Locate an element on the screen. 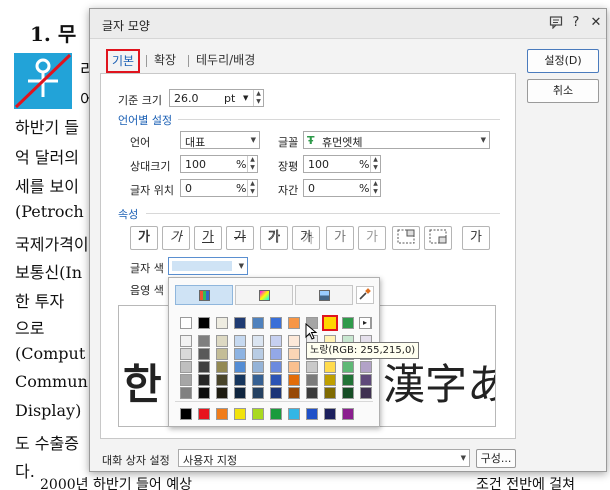 This screenshot has height=490, width=610. eyedropper-button is located at coordinates (365, 295).